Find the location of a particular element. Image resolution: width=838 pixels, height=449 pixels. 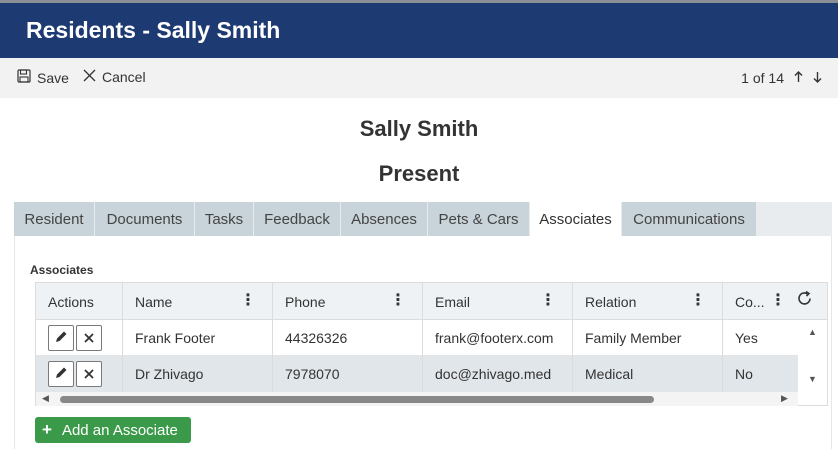

add-associate-button: + Add an Associate is located at coordinates (113, 430).